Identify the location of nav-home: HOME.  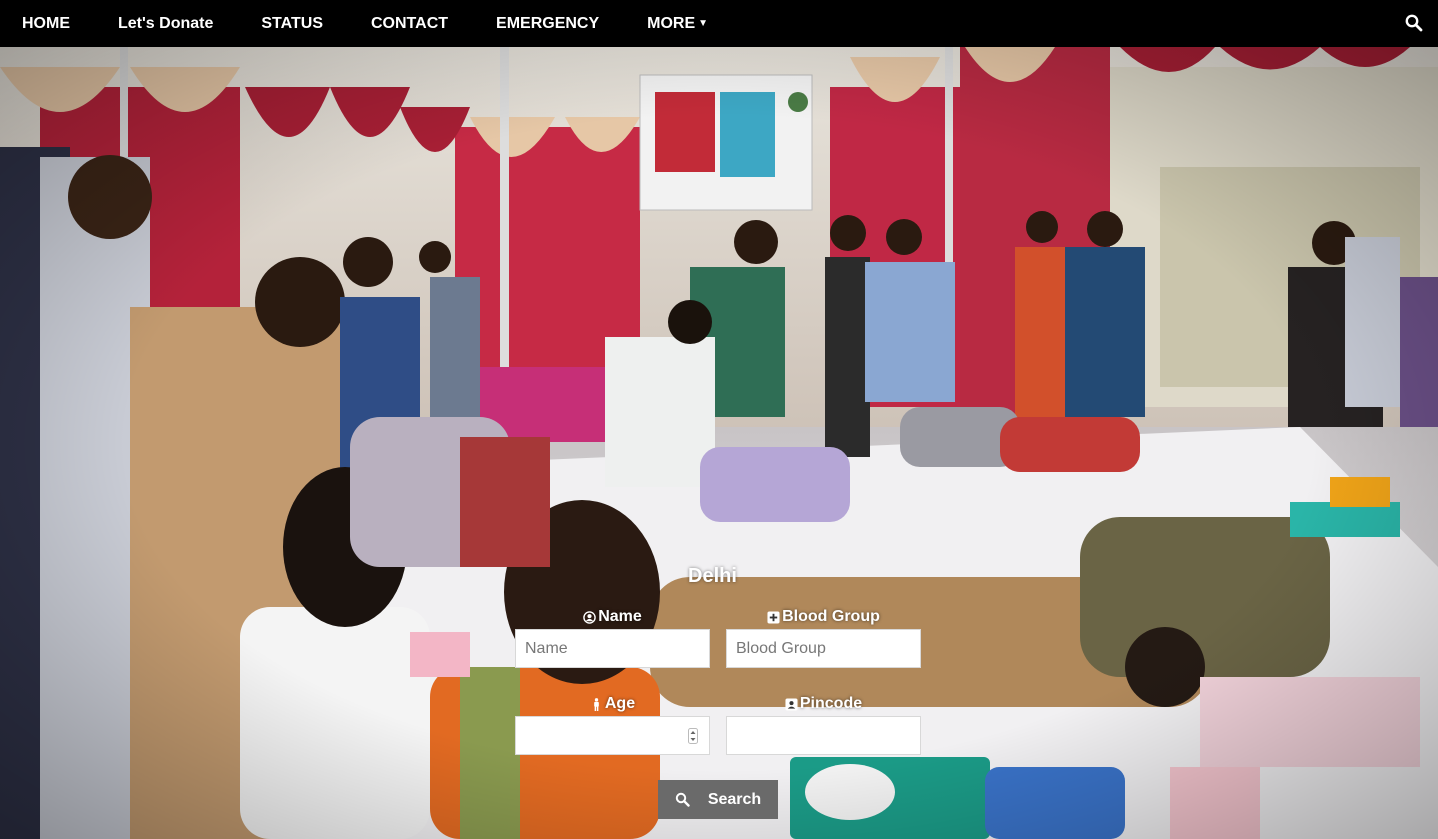
(47, 23).